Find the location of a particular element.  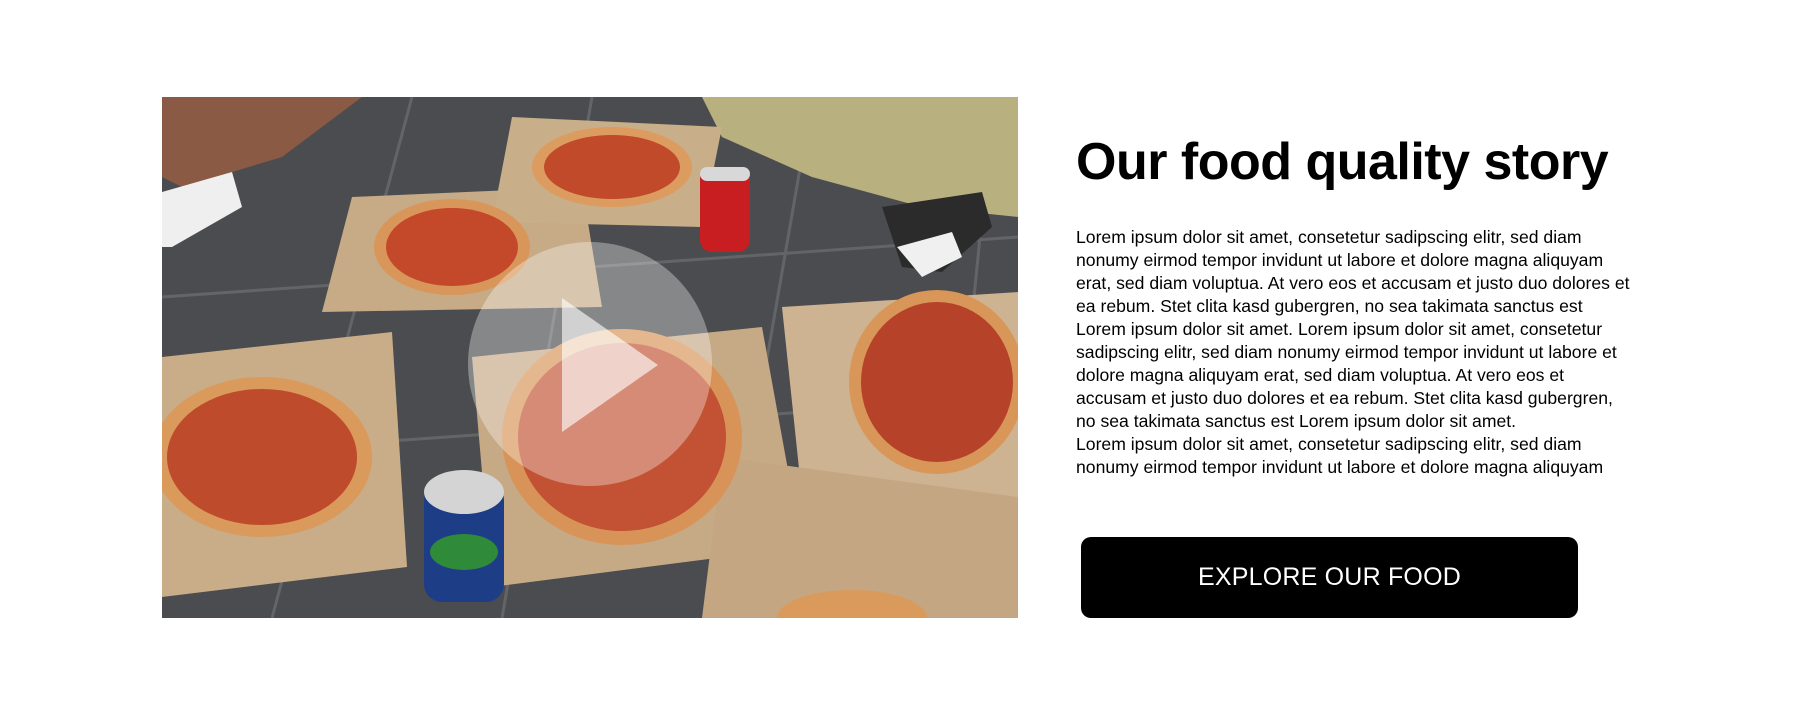

explore-food-button: EXPLORE OUR FOOD is located at coordinates (1329, 577).